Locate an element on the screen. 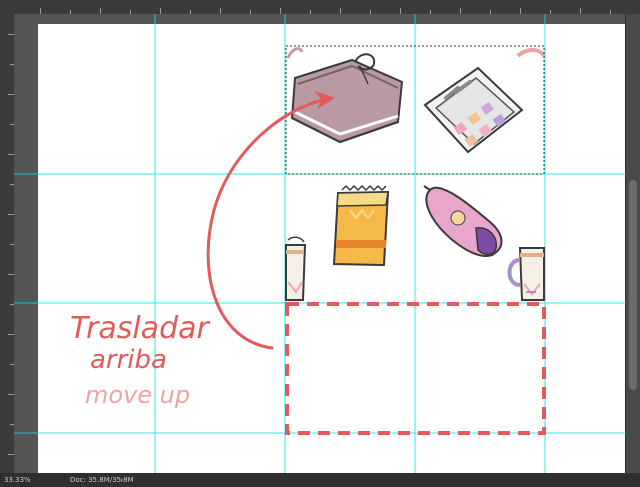 The width and height of the screenshot is (640, 487). notebook-tile is located at coordinates (345, 95).